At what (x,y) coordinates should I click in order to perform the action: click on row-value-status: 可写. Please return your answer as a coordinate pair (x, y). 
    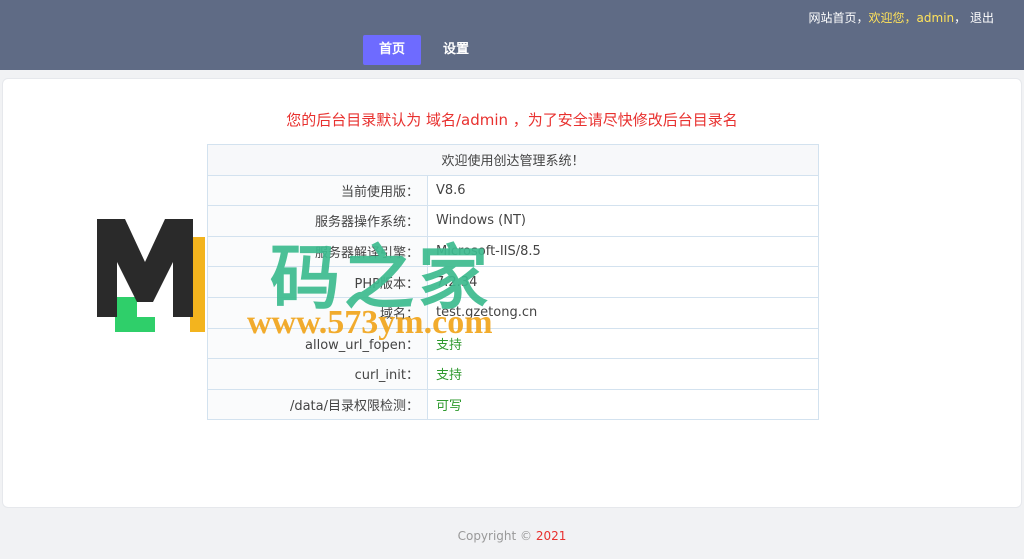
    Looking at the image, I should click on (623, 404).